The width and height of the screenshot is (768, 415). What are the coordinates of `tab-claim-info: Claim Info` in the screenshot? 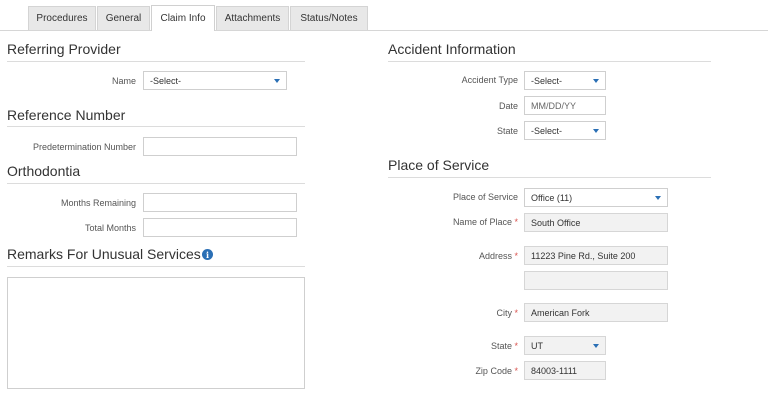 It's located at (183, 18).